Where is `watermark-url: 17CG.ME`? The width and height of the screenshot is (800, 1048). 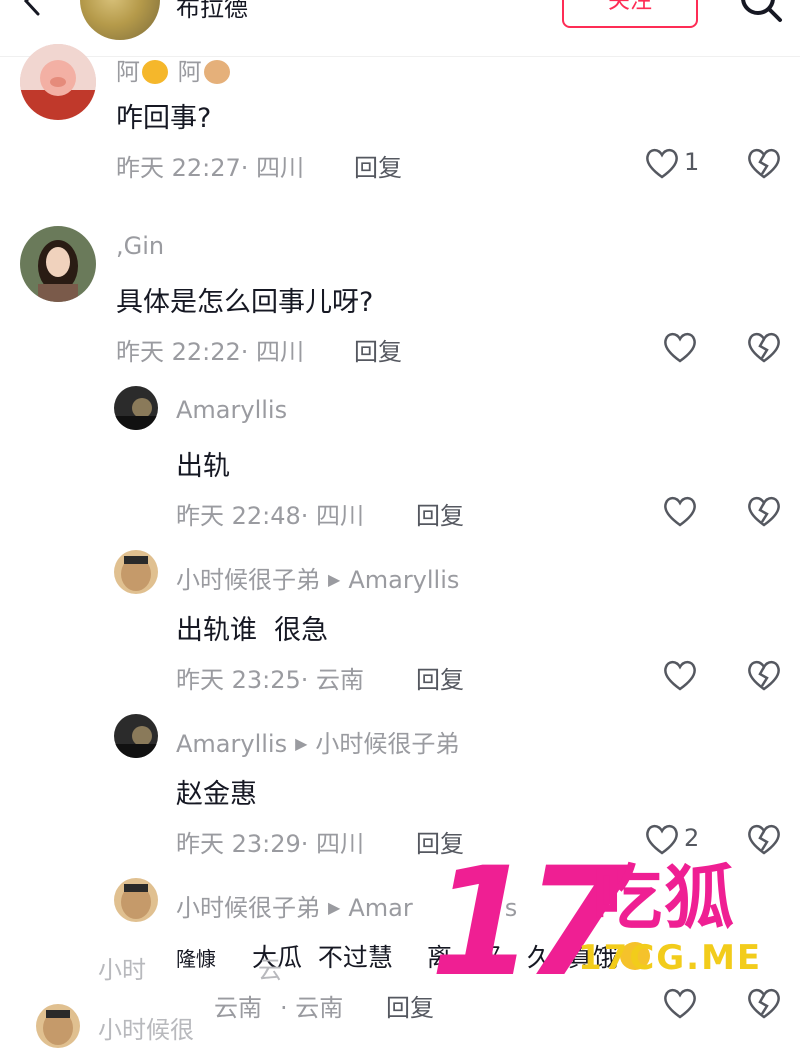 watermark-url: 17CG.ME is located at coordinates (670, 958).